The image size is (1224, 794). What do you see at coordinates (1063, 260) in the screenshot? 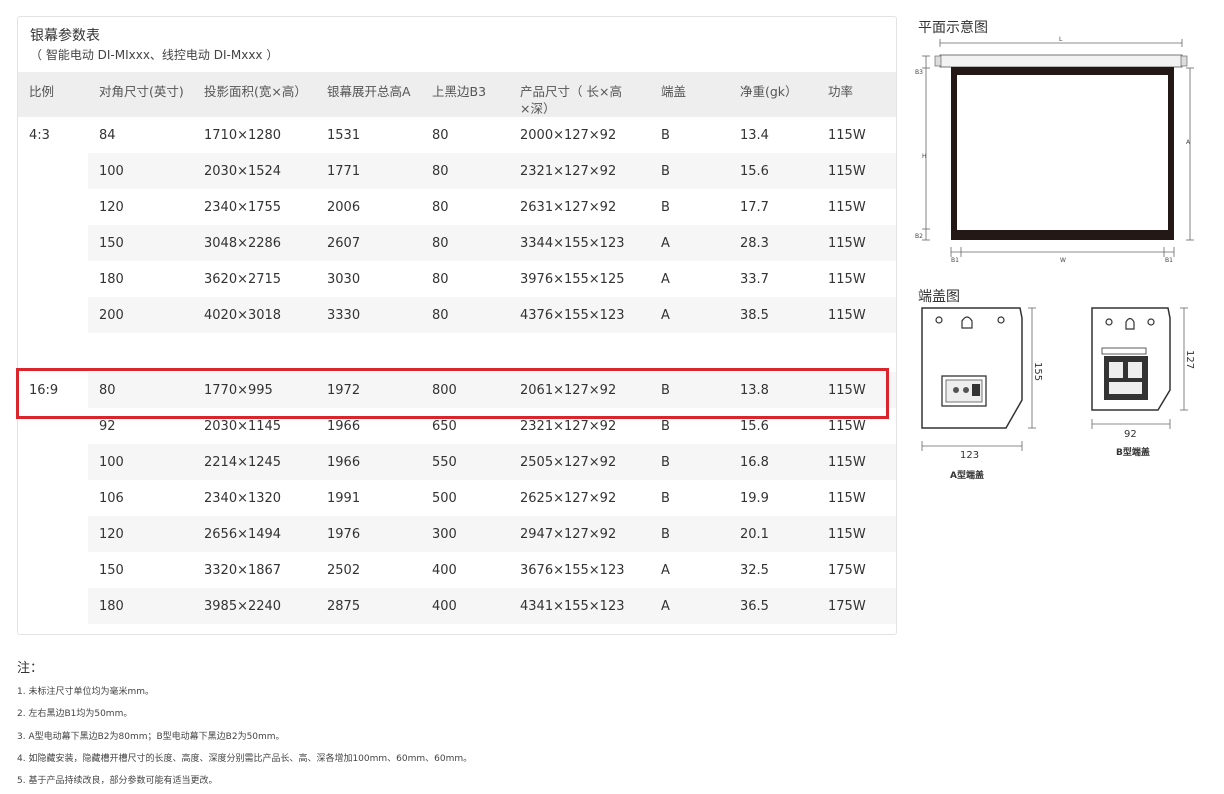
I see `plan-label-w: W` at bounding box center [1063, 260].